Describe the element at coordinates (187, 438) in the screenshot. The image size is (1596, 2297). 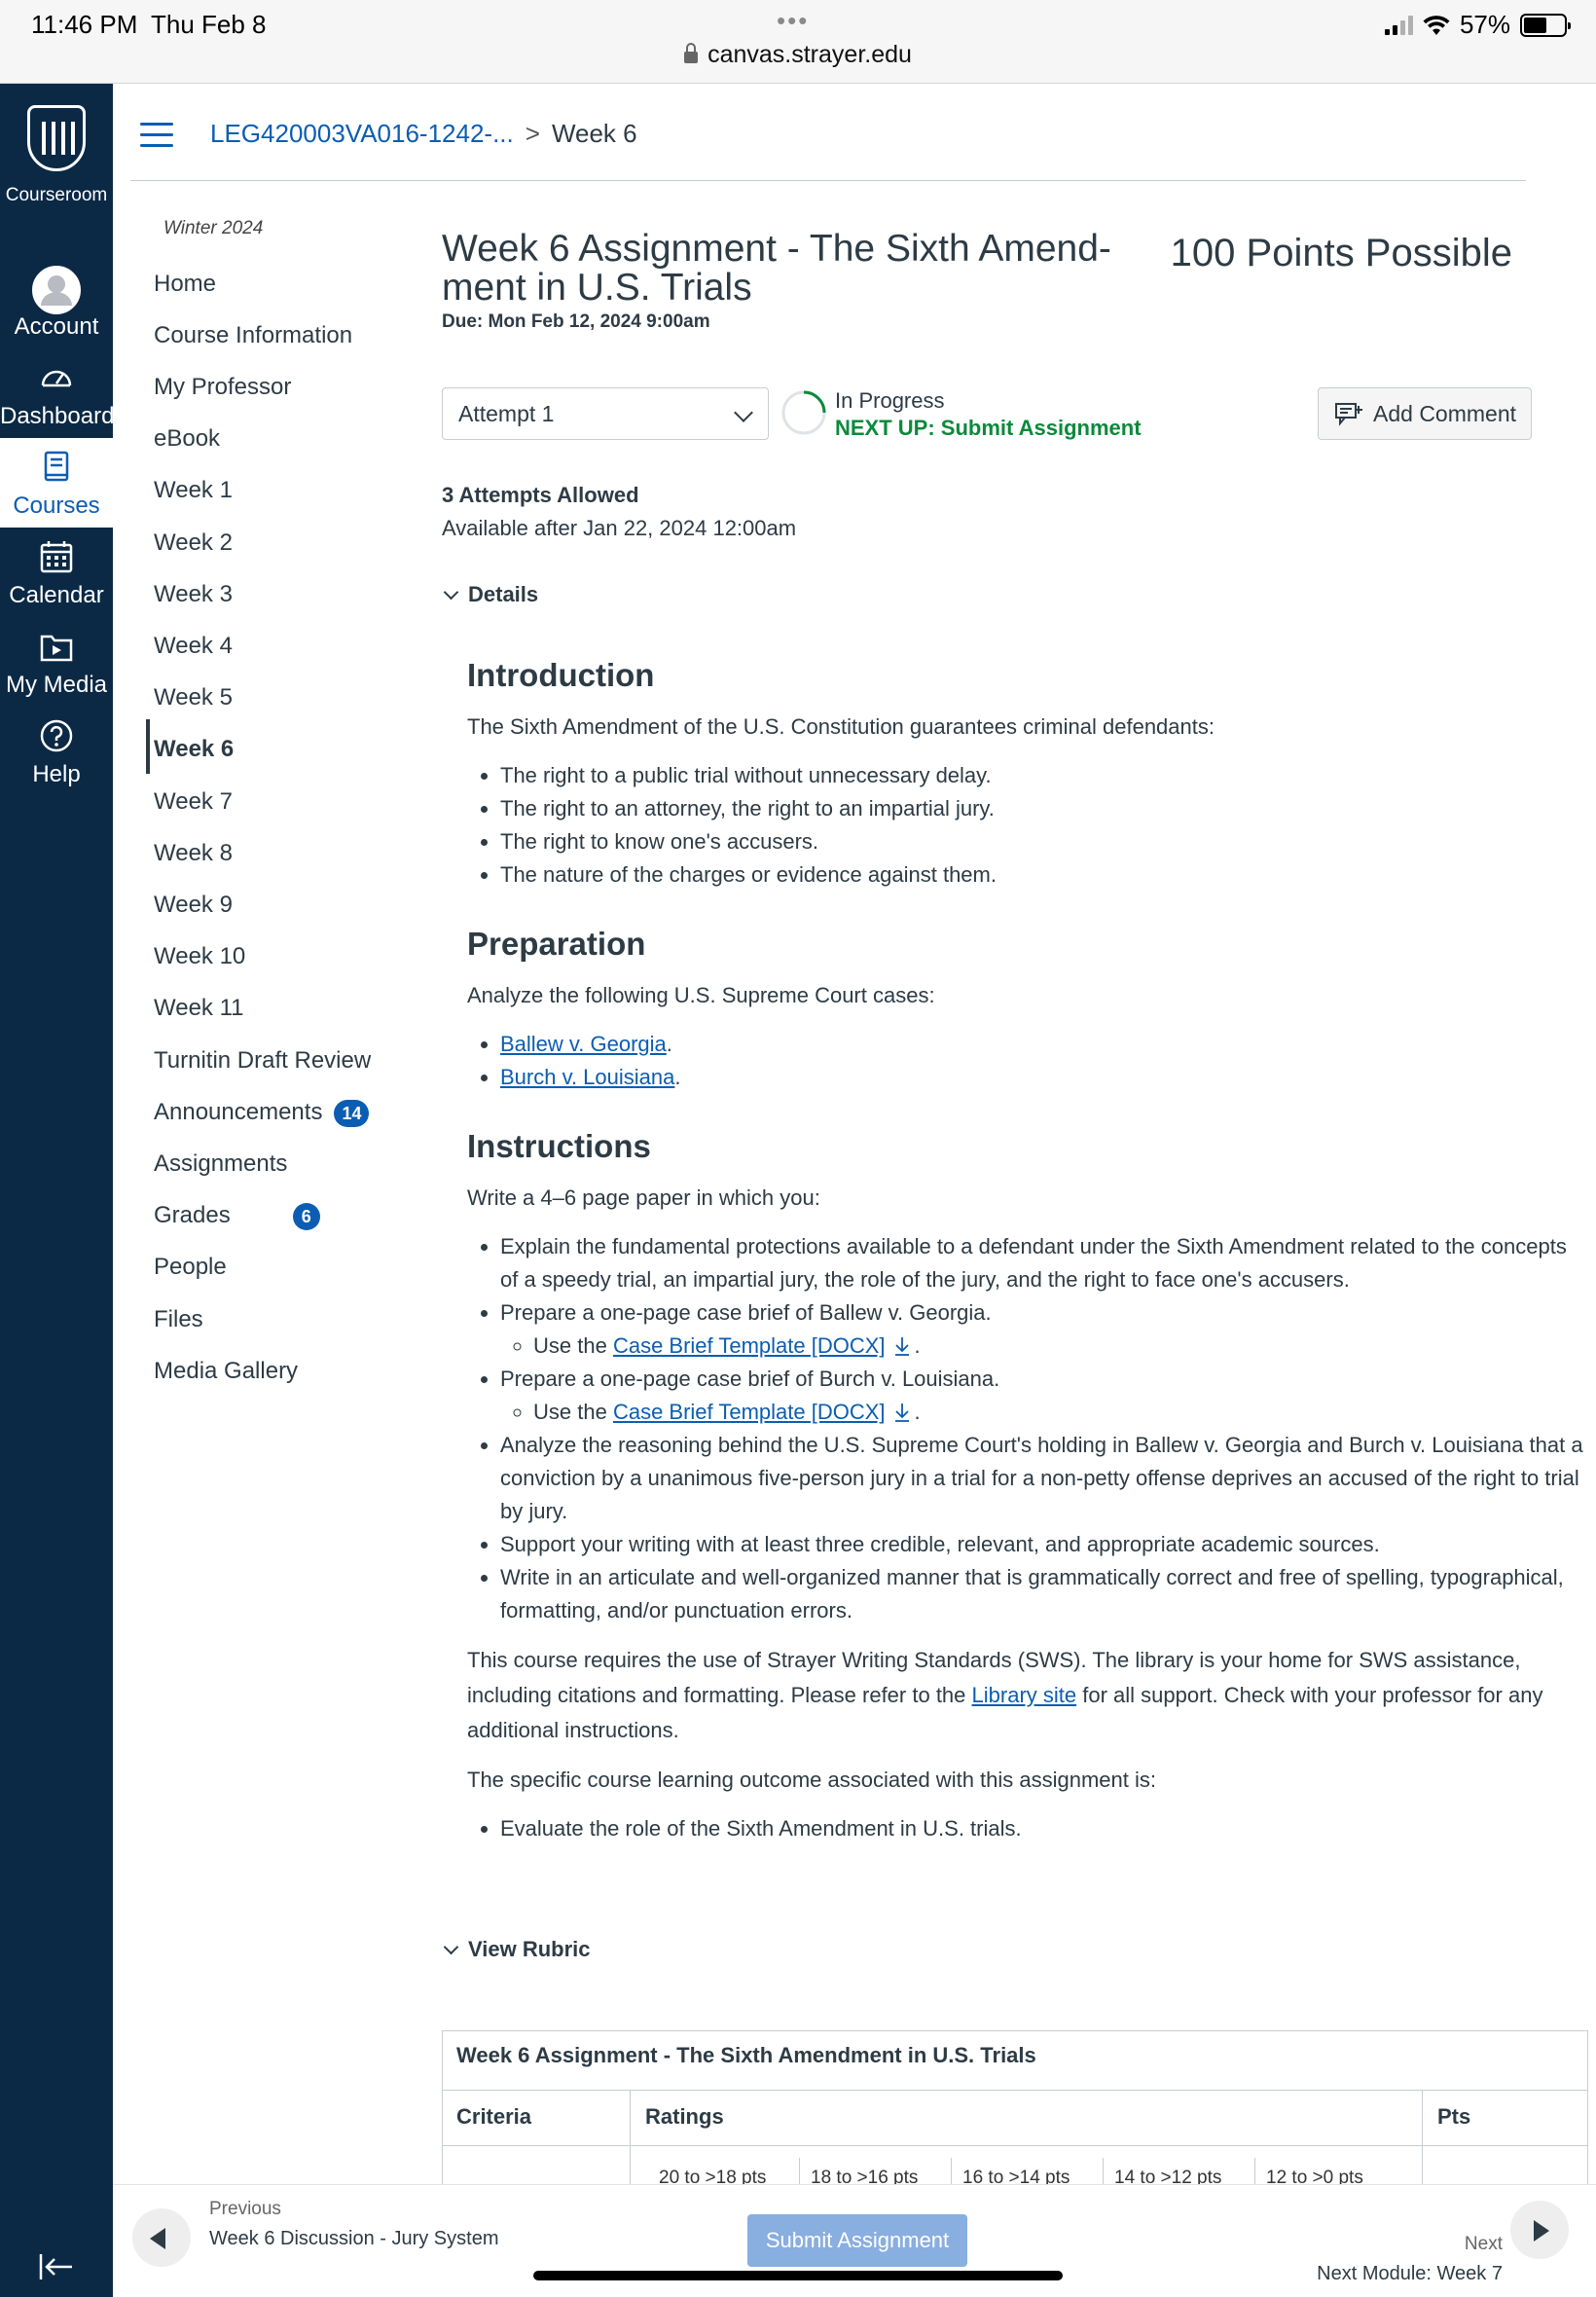
I see `course-nav-ebook: eBook` at that location.